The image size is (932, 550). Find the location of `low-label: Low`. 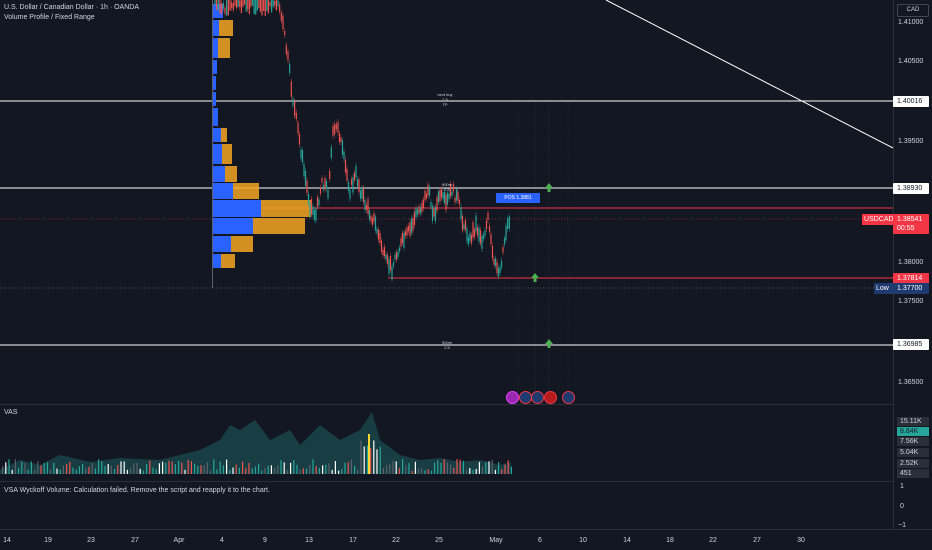

low-label: Low is located at coordinates (883, 288).